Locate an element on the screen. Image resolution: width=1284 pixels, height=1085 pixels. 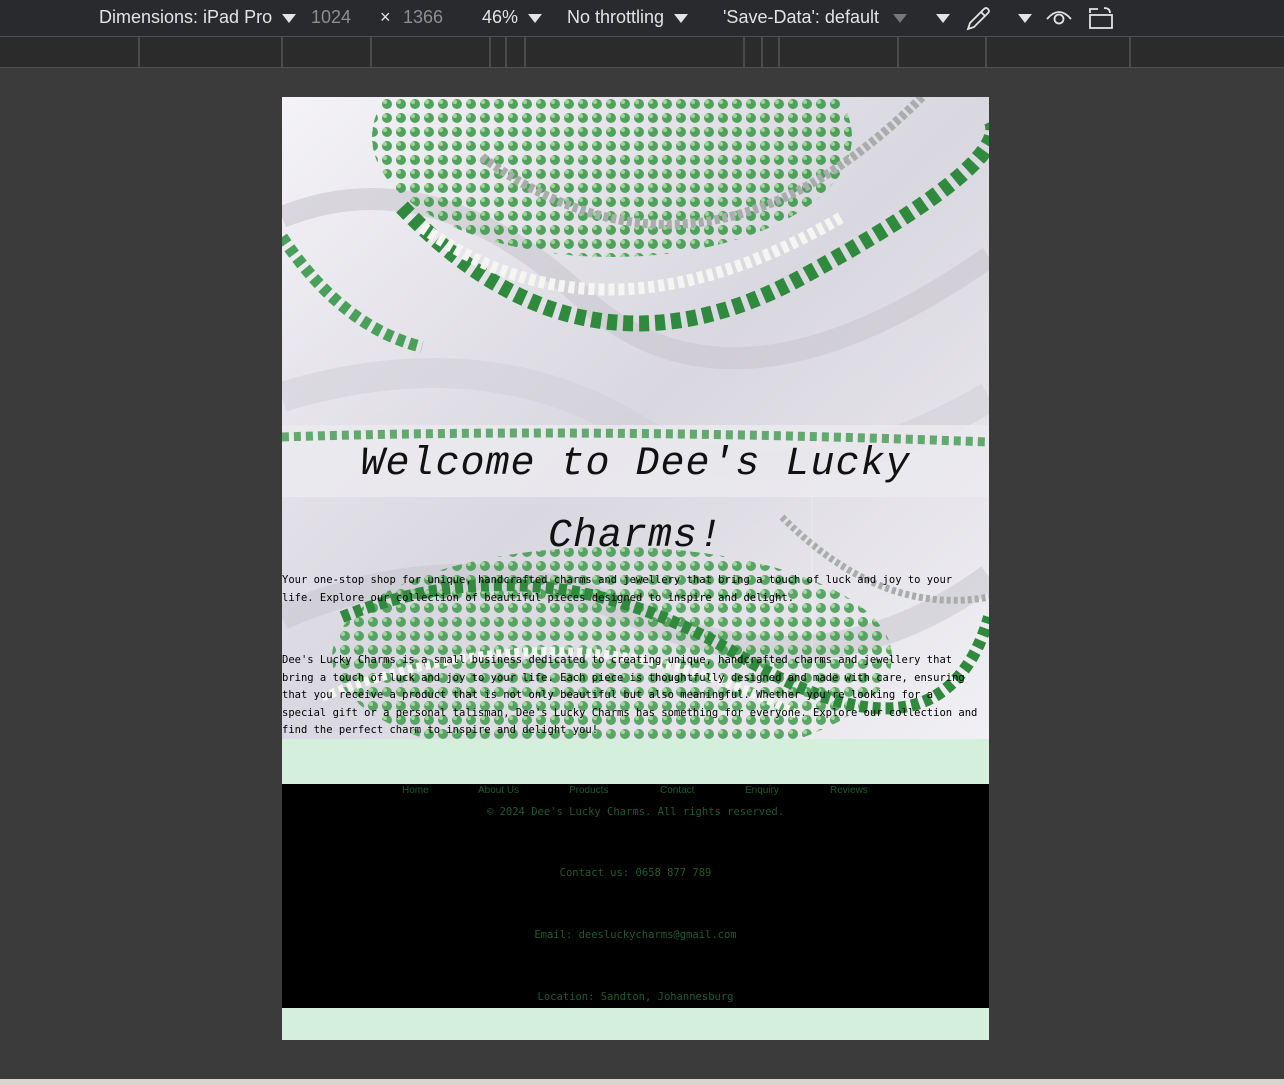
eye-icon is located at coordinates (1059, 18).